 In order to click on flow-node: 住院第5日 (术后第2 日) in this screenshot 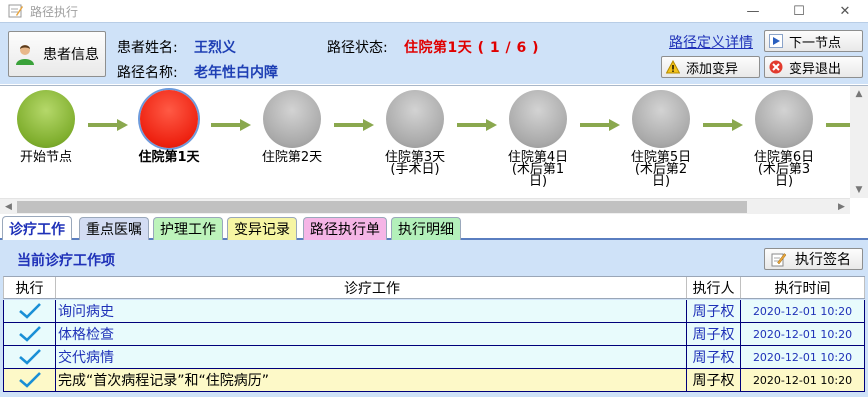, I will do `click(661, 139)`.